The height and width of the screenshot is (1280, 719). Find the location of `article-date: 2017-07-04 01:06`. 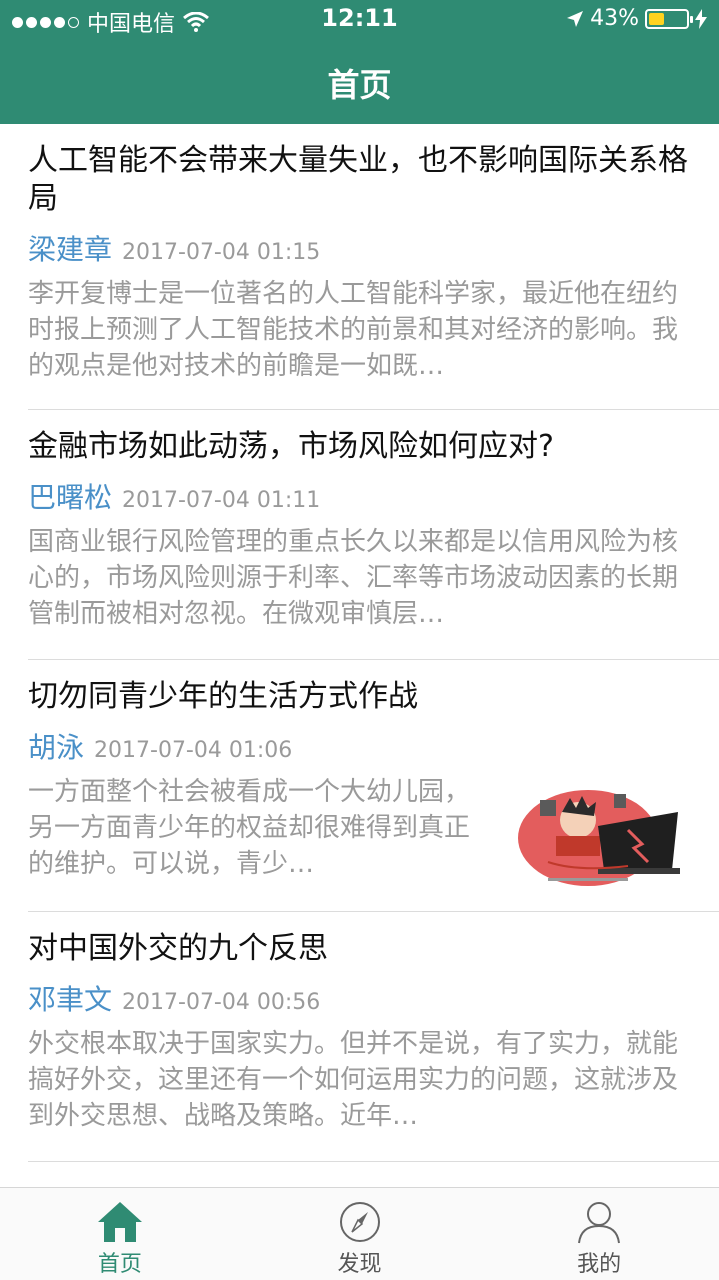

article-date: 2017-07-04 01:06 is located at coordinates (193, 750).